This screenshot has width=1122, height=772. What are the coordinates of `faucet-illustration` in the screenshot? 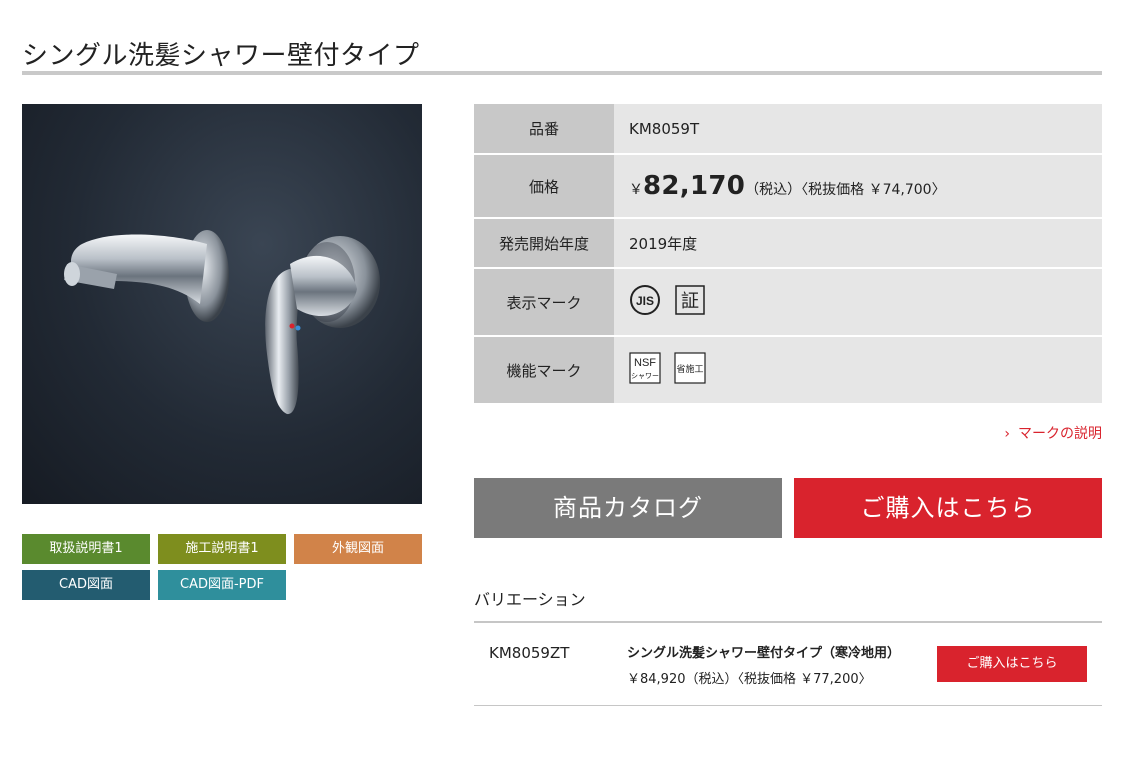 It's located at (222, 322).